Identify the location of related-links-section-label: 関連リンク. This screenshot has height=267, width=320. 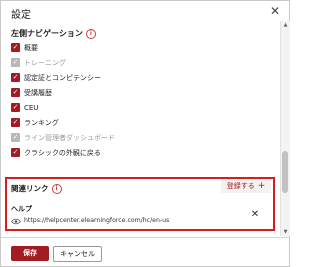
(30, 188).